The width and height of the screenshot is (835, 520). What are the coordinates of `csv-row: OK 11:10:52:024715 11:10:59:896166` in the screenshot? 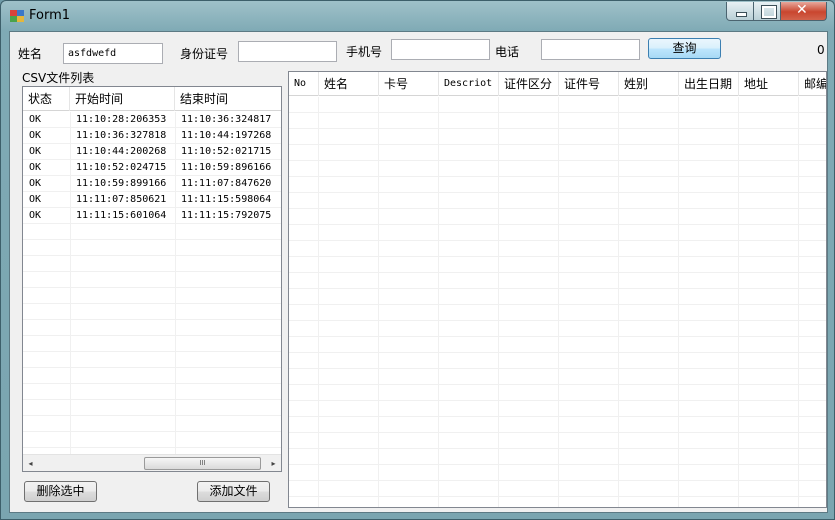 It's located at (152, 168).